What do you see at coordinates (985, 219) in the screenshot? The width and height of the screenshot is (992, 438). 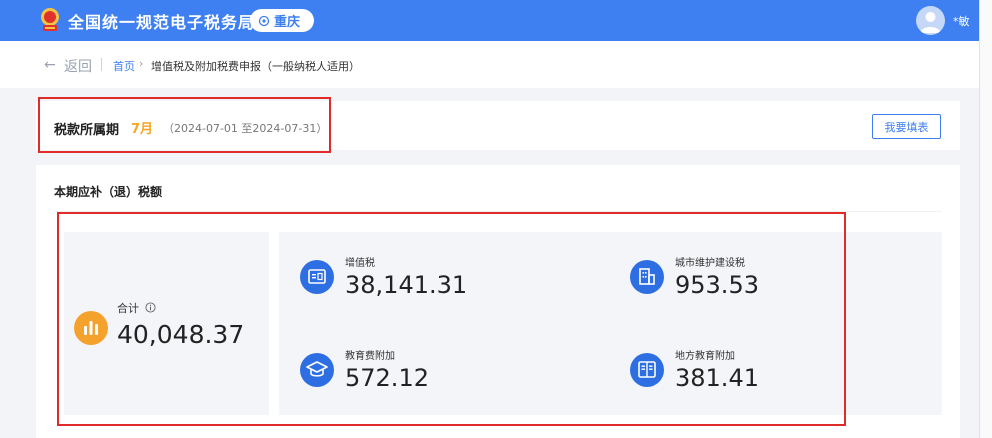 I see `scrollbar` at bounding box center [985, 219].